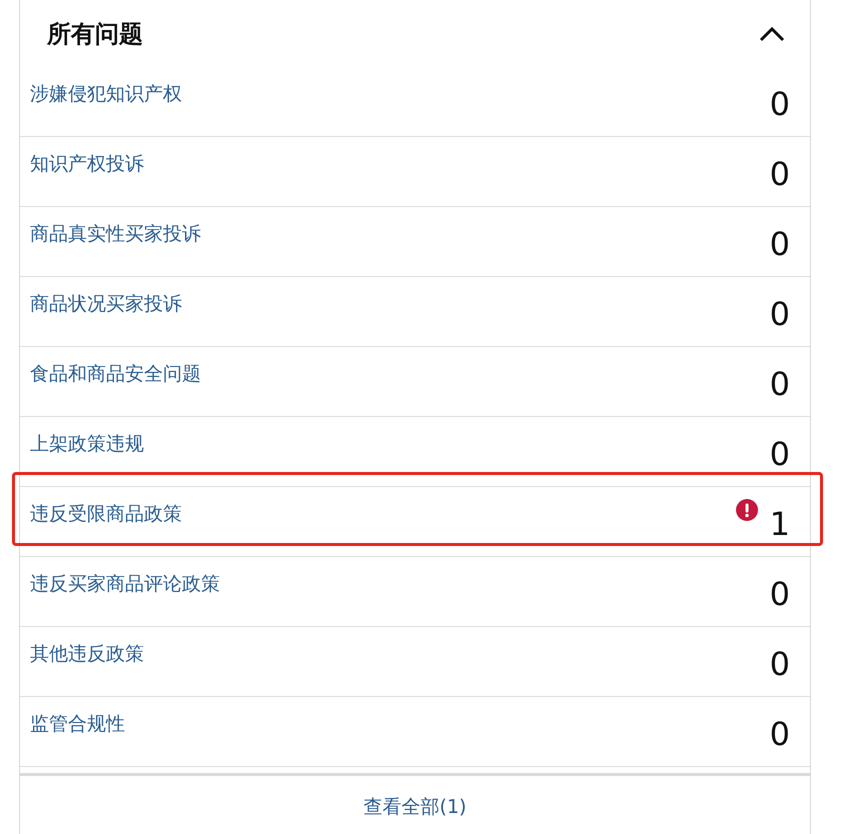 This screenshot has height=834, width=846. I want to click on chevron-up-icon, so click(772, 33).